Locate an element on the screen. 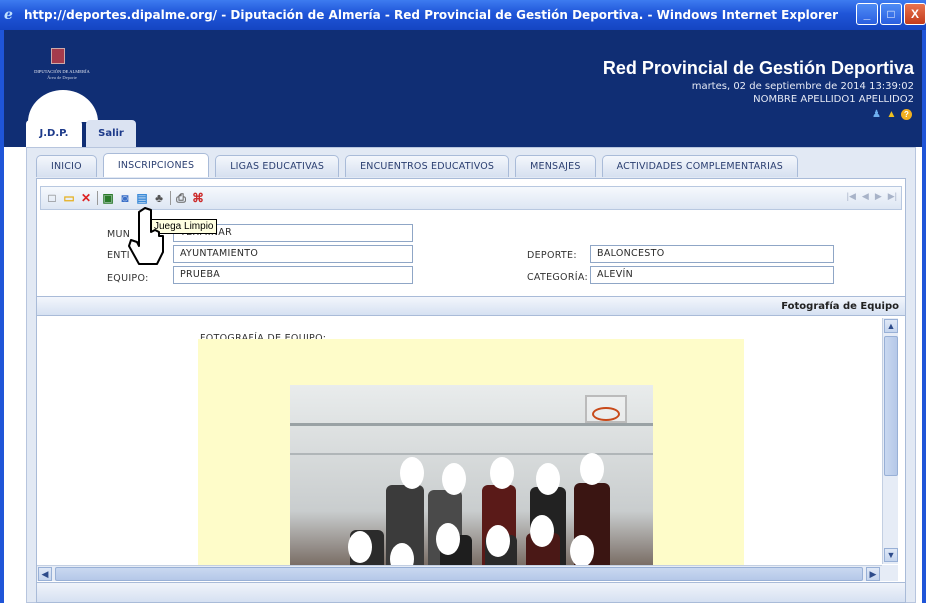 This screenshot has width=926, height=603. minimize-button: _ is located at coordinates (867, 14).